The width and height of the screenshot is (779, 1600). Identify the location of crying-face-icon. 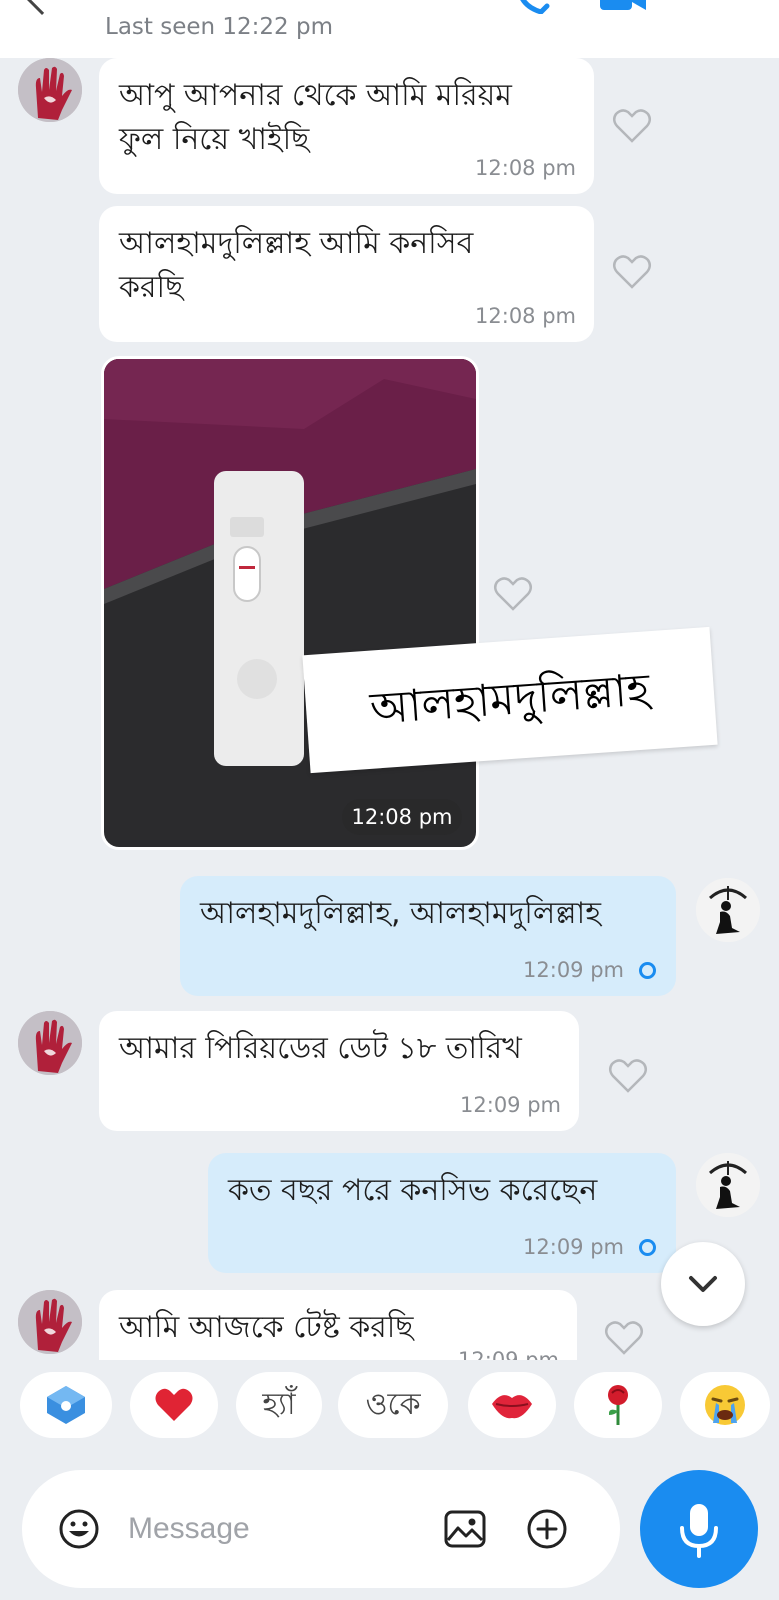
(725, 1405).